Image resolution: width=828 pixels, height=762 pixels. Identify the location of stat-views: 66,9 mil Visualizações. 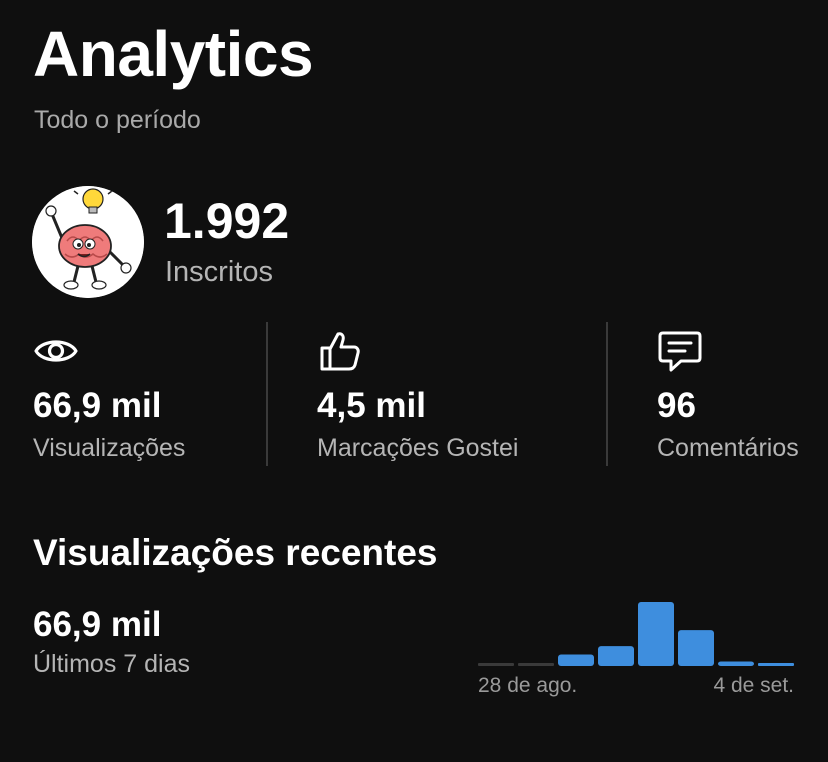
(143, 394).